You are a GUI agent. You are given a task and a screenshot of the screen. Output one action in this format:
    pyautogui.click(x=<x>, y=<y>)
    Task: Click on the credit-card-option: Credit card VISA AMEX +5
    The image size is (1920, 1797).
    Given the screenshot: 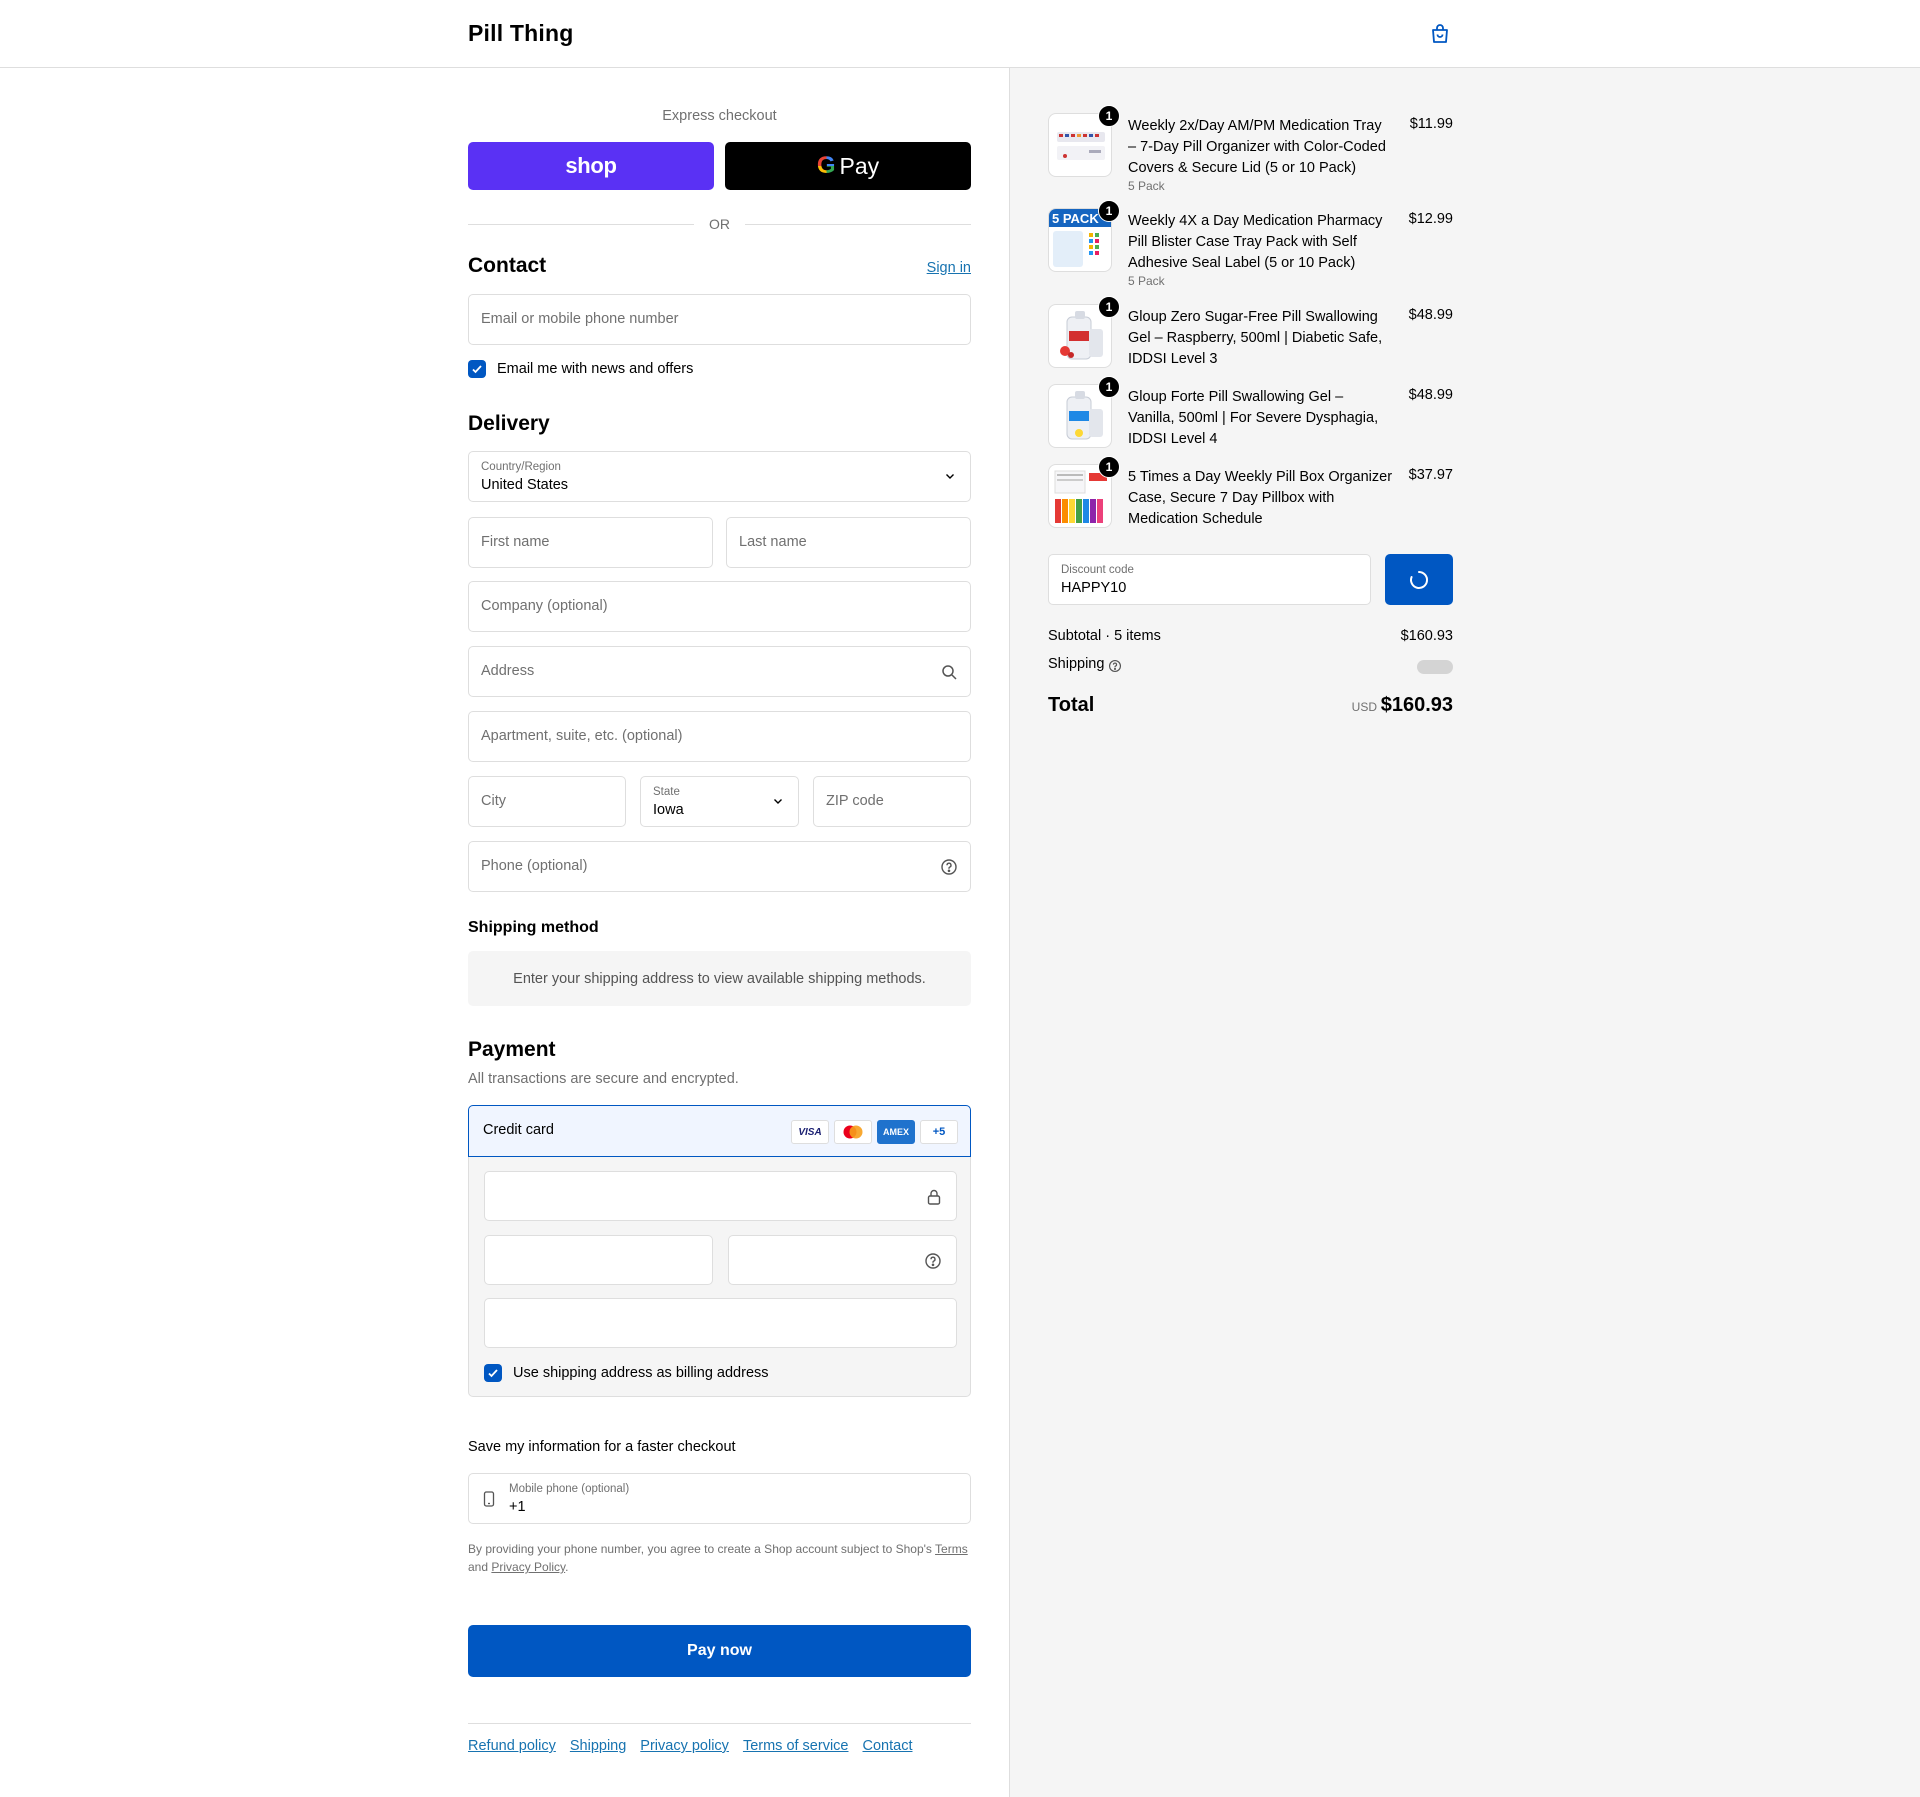 What is the action you would take?
    pyautogui.click(x=719, y=1131)
    